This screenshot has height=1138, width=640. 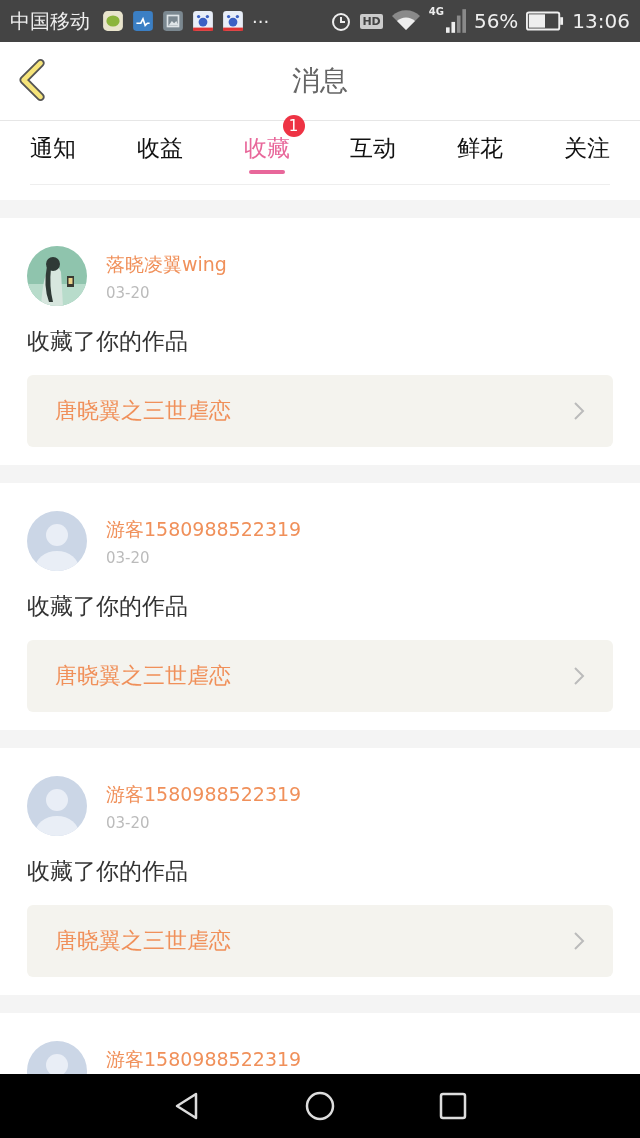 I want to click on page-title: 消息, so click(x=320, y=81).